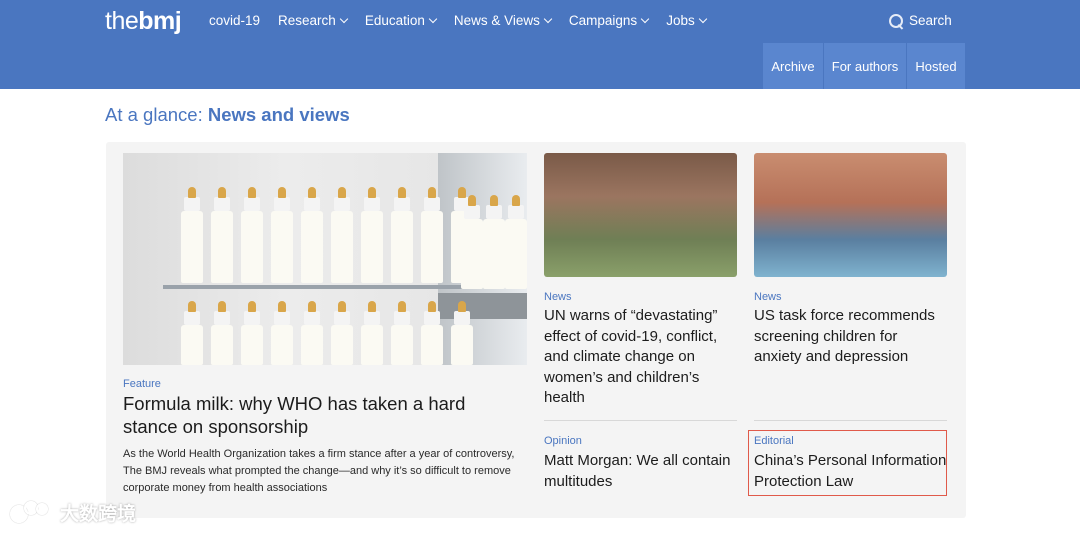 Image resolution: width=1080 pixels, height=533 pixels. What do you see at coordinates (156, 114) in the screenshot?
I see `section-title-prefix: At a glance:` at bounding box center [156, 114].